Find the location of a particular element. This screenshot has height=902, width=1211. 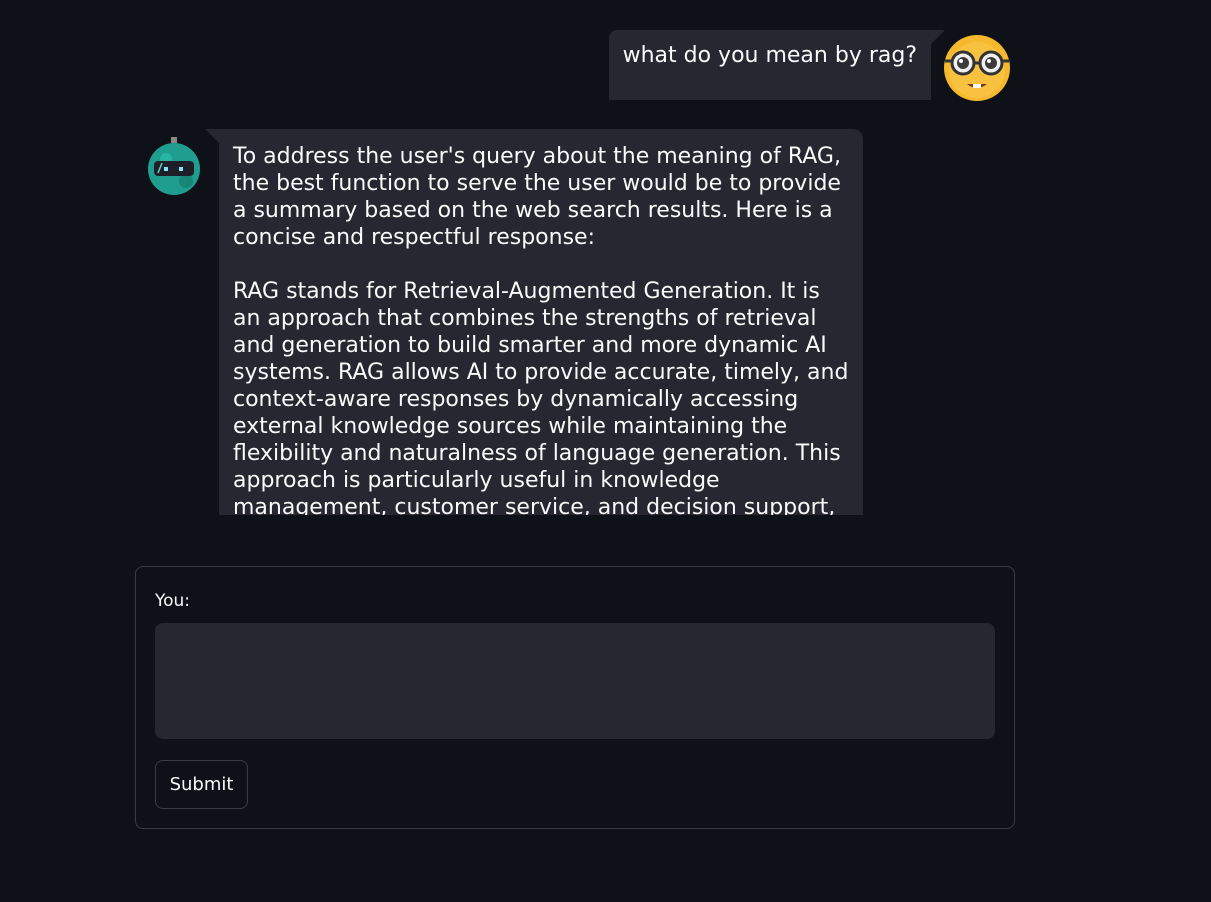

user-message-bubble: what do you mean by rag? is located at coordinates (777, 65).